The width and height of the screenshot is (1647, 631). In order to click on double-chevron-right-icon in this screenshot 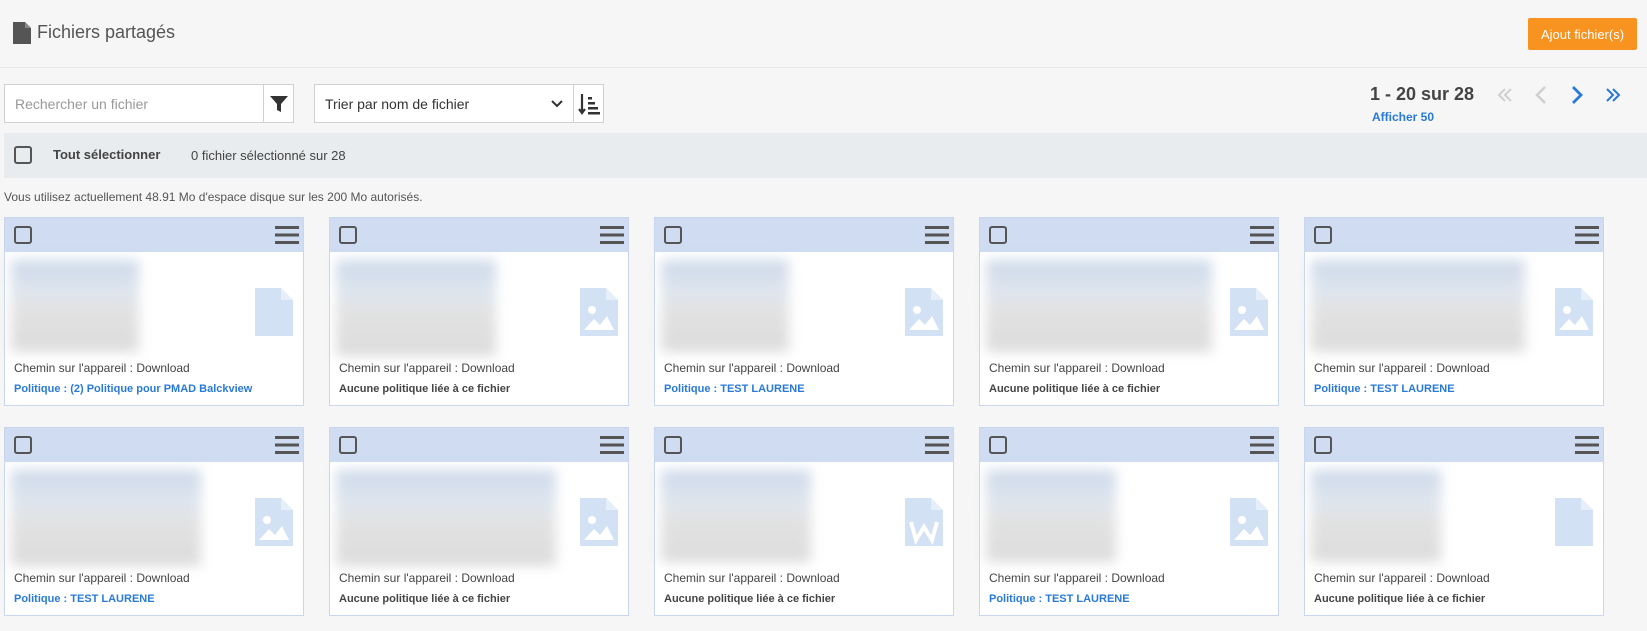, I will do `click(1613, 95)`.